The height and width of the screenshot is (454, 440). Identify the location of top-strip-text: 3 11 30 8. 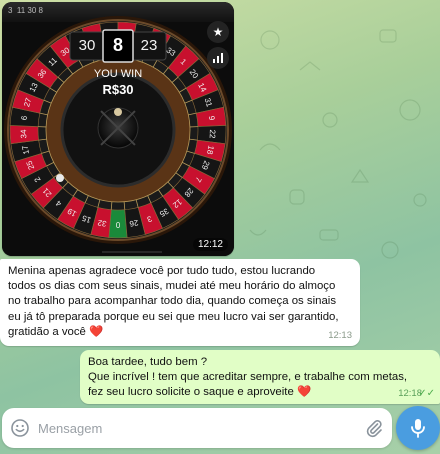
(25, 10).